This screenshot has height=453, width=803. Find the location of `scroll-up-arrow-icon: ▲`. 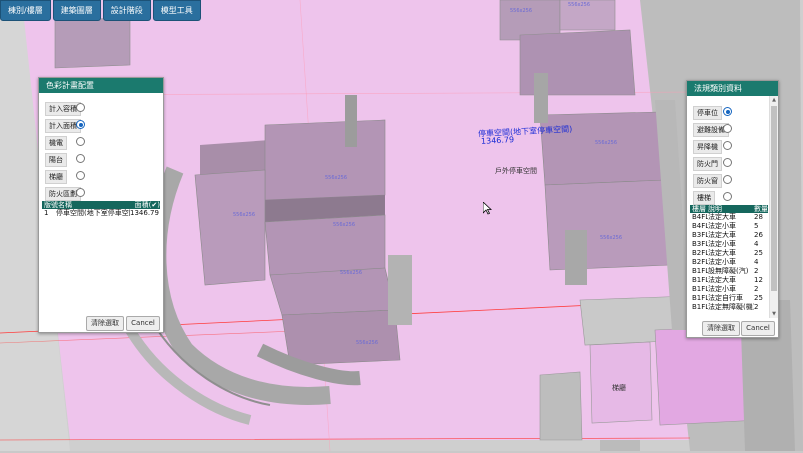

scroll-up-arrow-icon: ▲ is located at coordinates (774, 100).